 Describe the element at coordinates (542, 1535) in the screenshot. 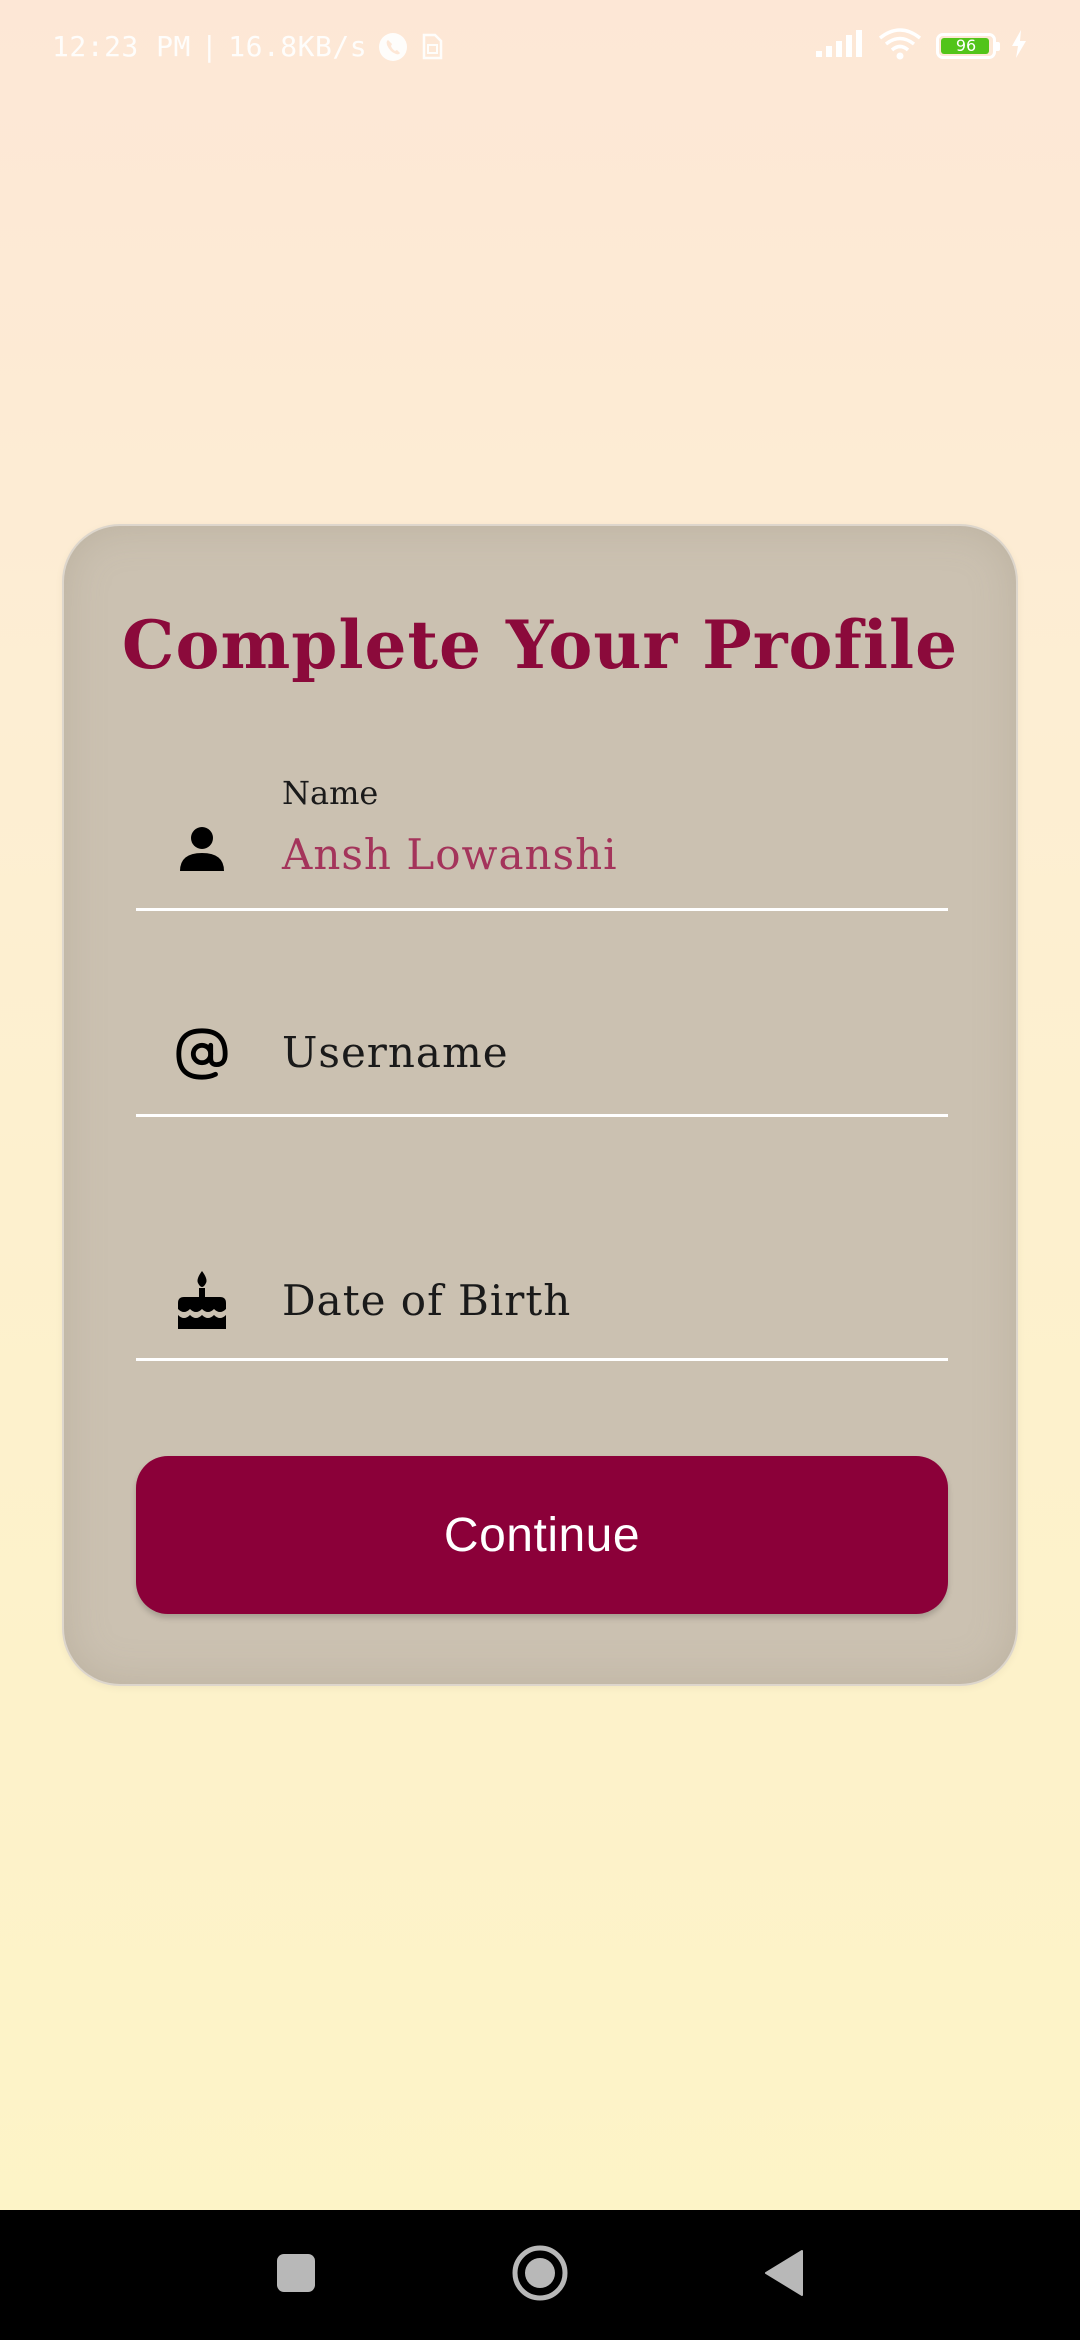

I see `continue-button: Continue` at that location.